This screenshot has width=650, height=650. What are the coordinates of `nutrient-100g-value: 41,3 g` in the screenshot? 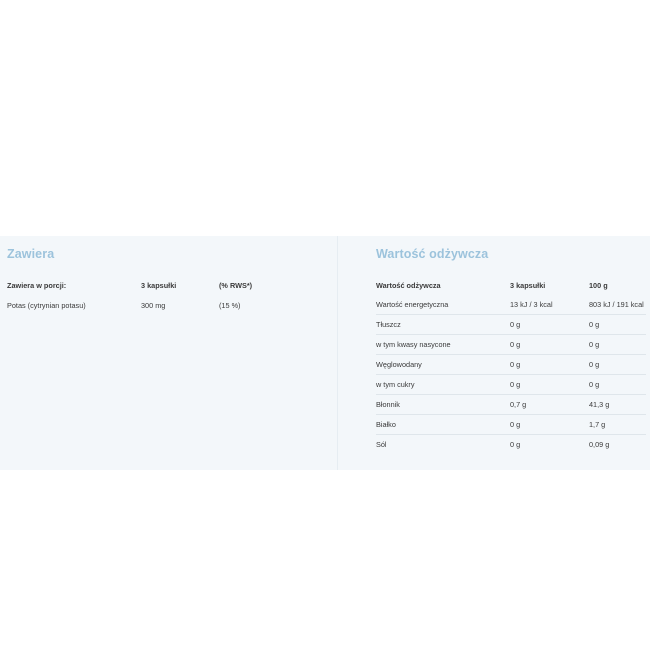 It's located at (599, 404).